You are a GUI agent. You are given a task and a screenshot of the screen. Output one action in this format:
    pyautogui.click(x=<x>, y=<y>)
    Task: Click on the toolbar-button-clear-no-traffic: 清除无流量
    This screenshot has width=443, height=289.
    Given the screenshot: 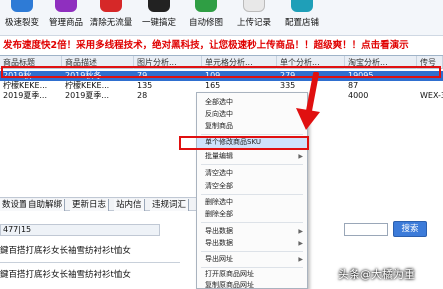 What is the action you would take?
    pyautogui.click(x=111, y=18)
    